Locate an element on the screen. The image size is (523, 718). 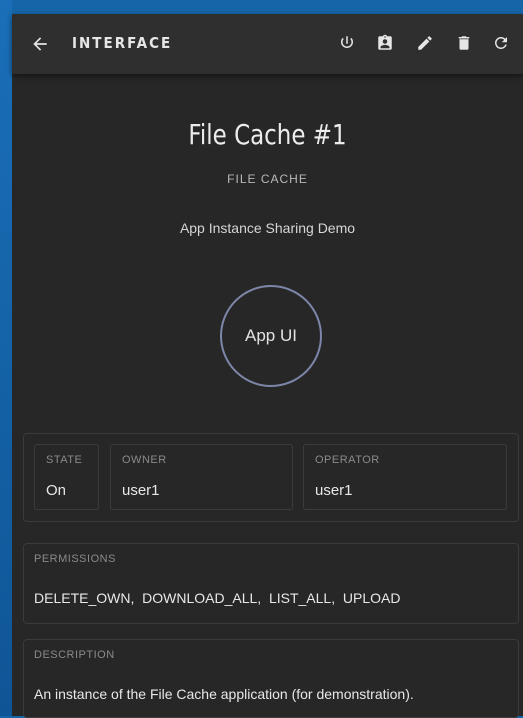
state-field: STATE On is located at coordinates (66, 477).